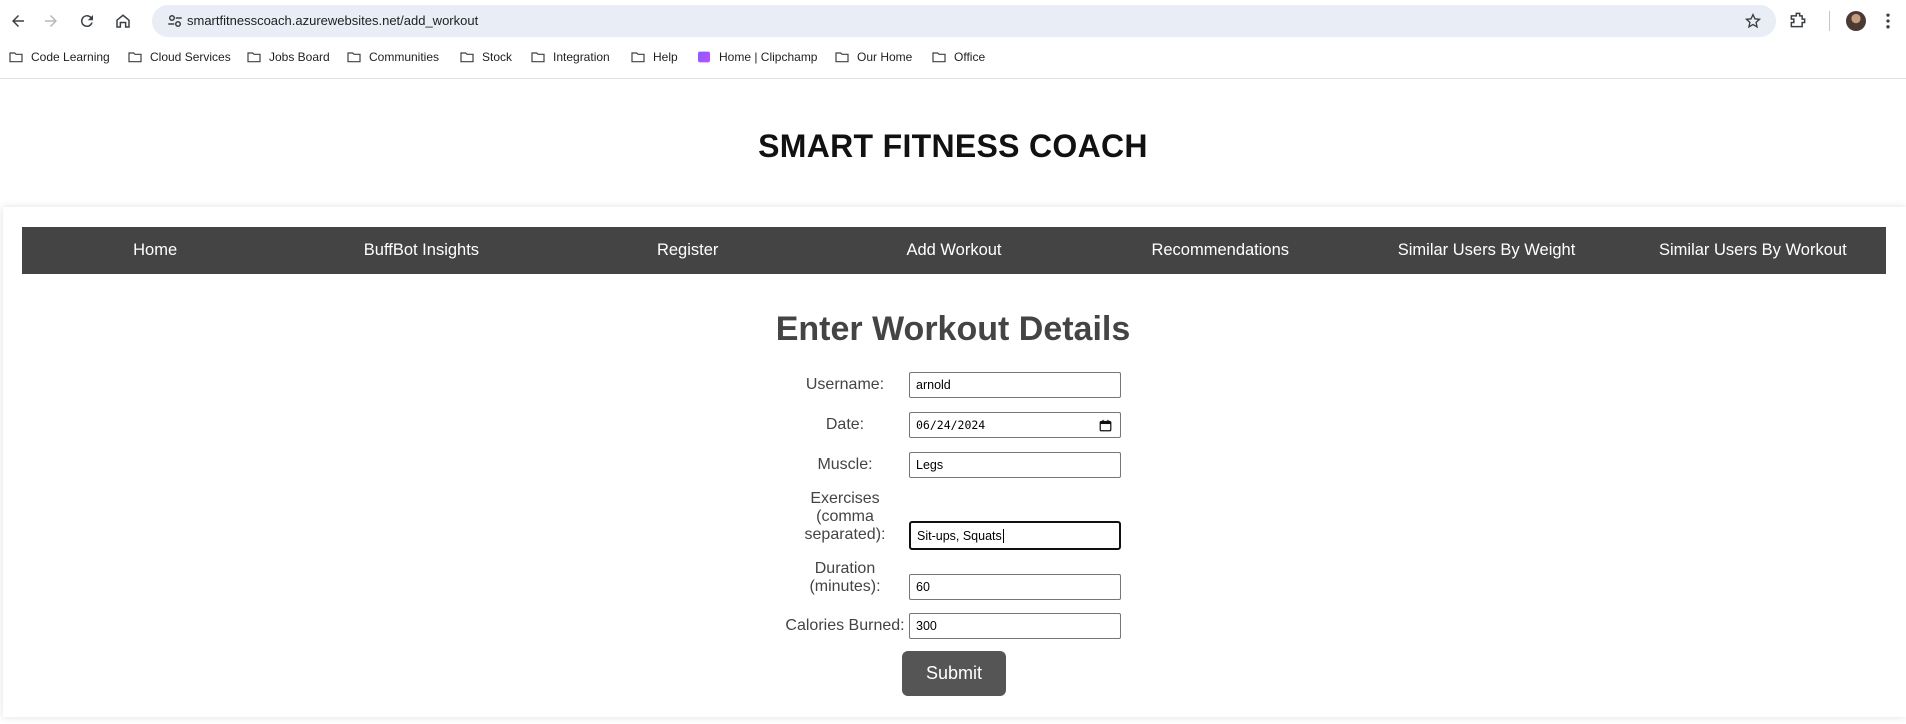 Image resolution: width=1906 pixels, height=724 pixels. Describe the element at coordinates (768, 57) in the screenshot. I see `bookmark-label: Home | Clipchamp` at that location.